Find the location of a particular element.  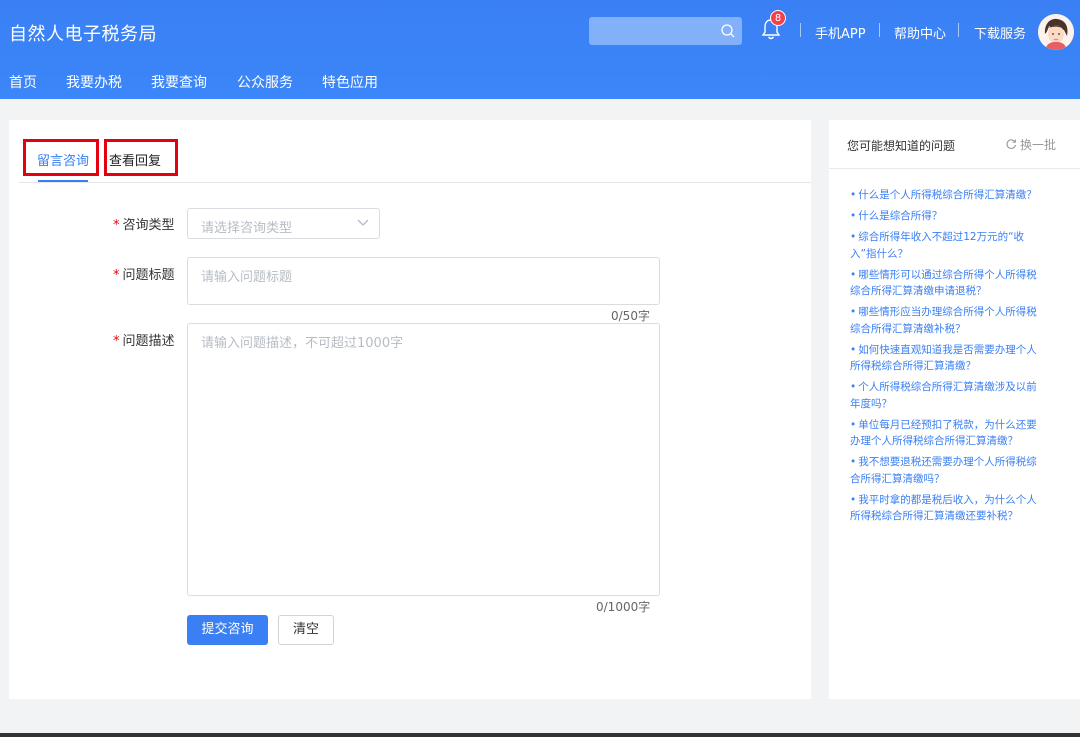

window-bottom-edge is located at coordinates (540, 735).